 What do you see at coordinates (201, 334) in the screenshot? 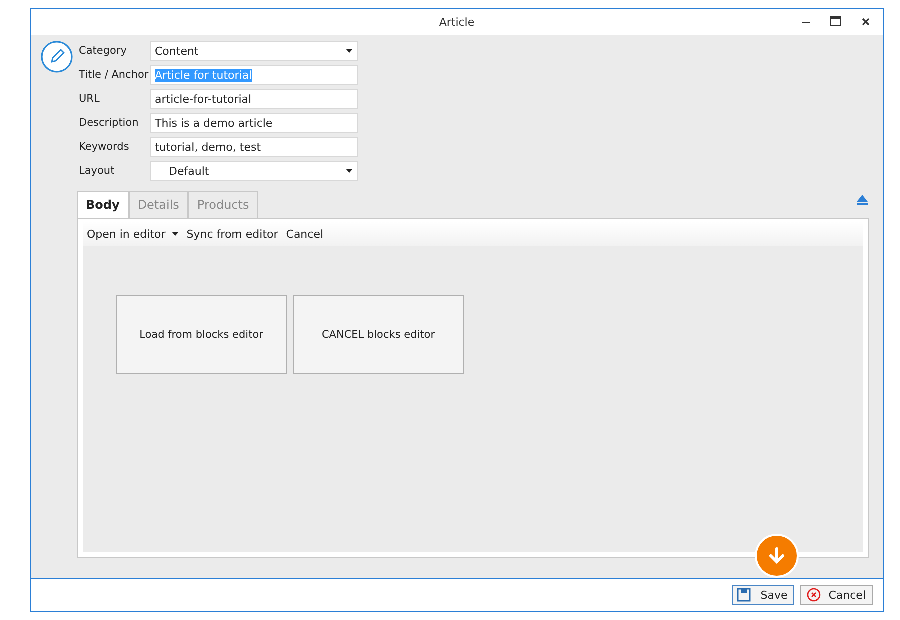
I see `editor-button: Load from blocks editor` at bounding box center [201, 334].